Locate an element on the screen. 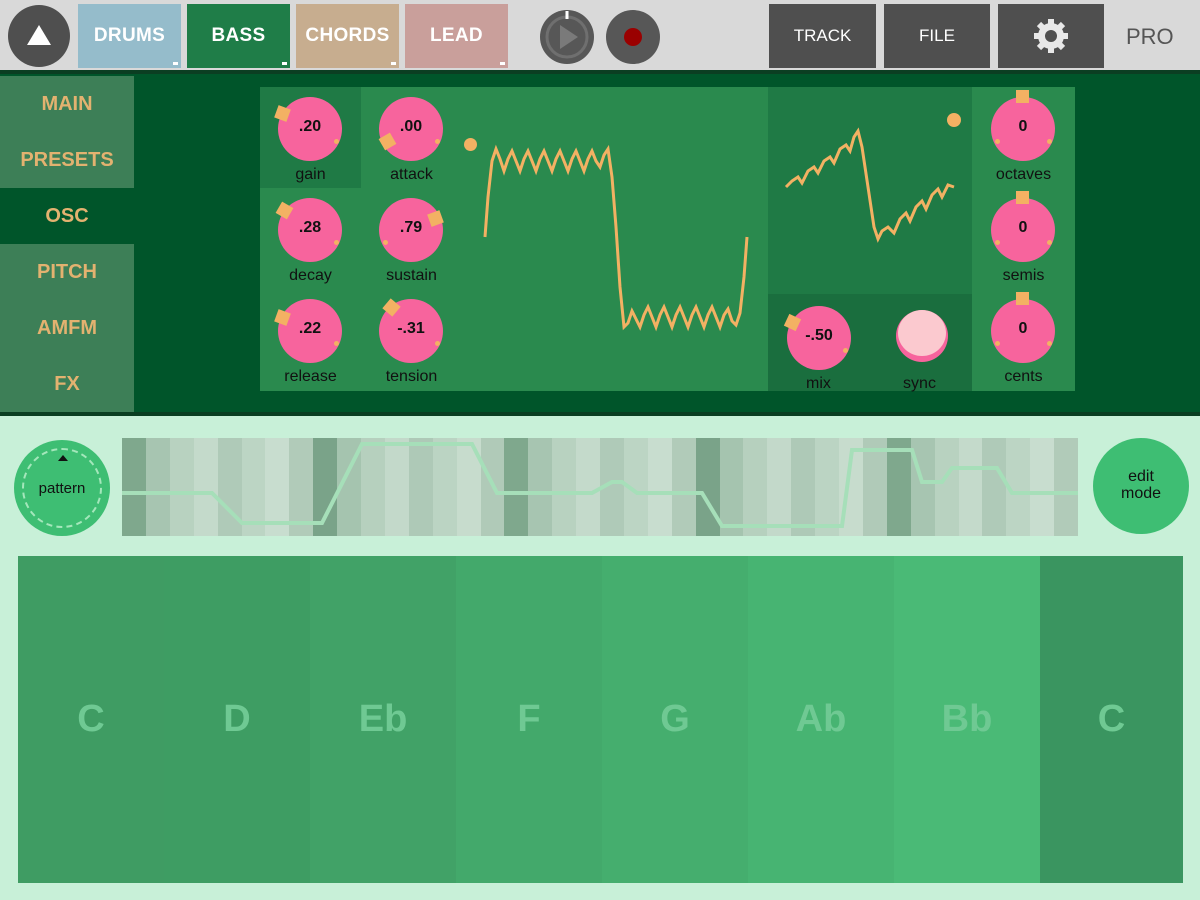 Image resolution: width=1200 pixels, height=900 pixels. key-label: D is located at coordinates (237, 719).